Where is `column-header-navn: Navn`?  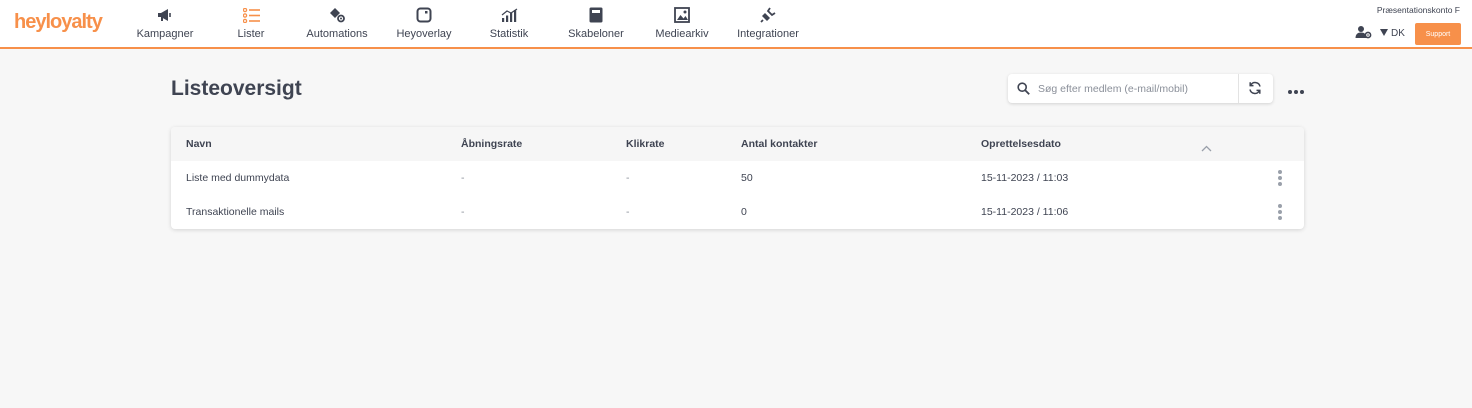 column-header-navn: Navn is located at coordinates (199, 144).